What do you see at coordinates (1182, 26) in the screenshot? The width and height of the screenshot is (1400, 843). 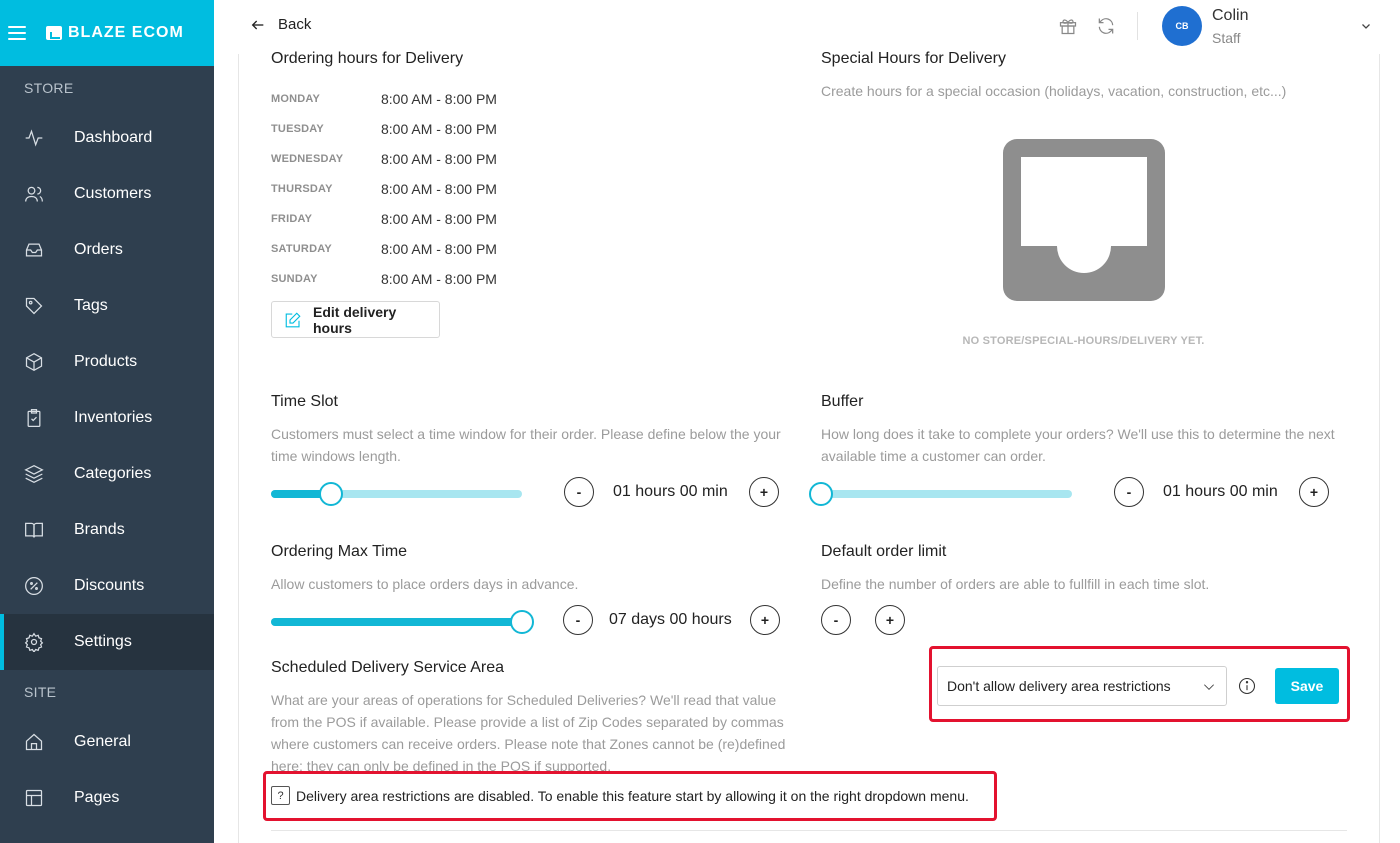 I see `avatar: CB` at bounding box center [1182, 26].